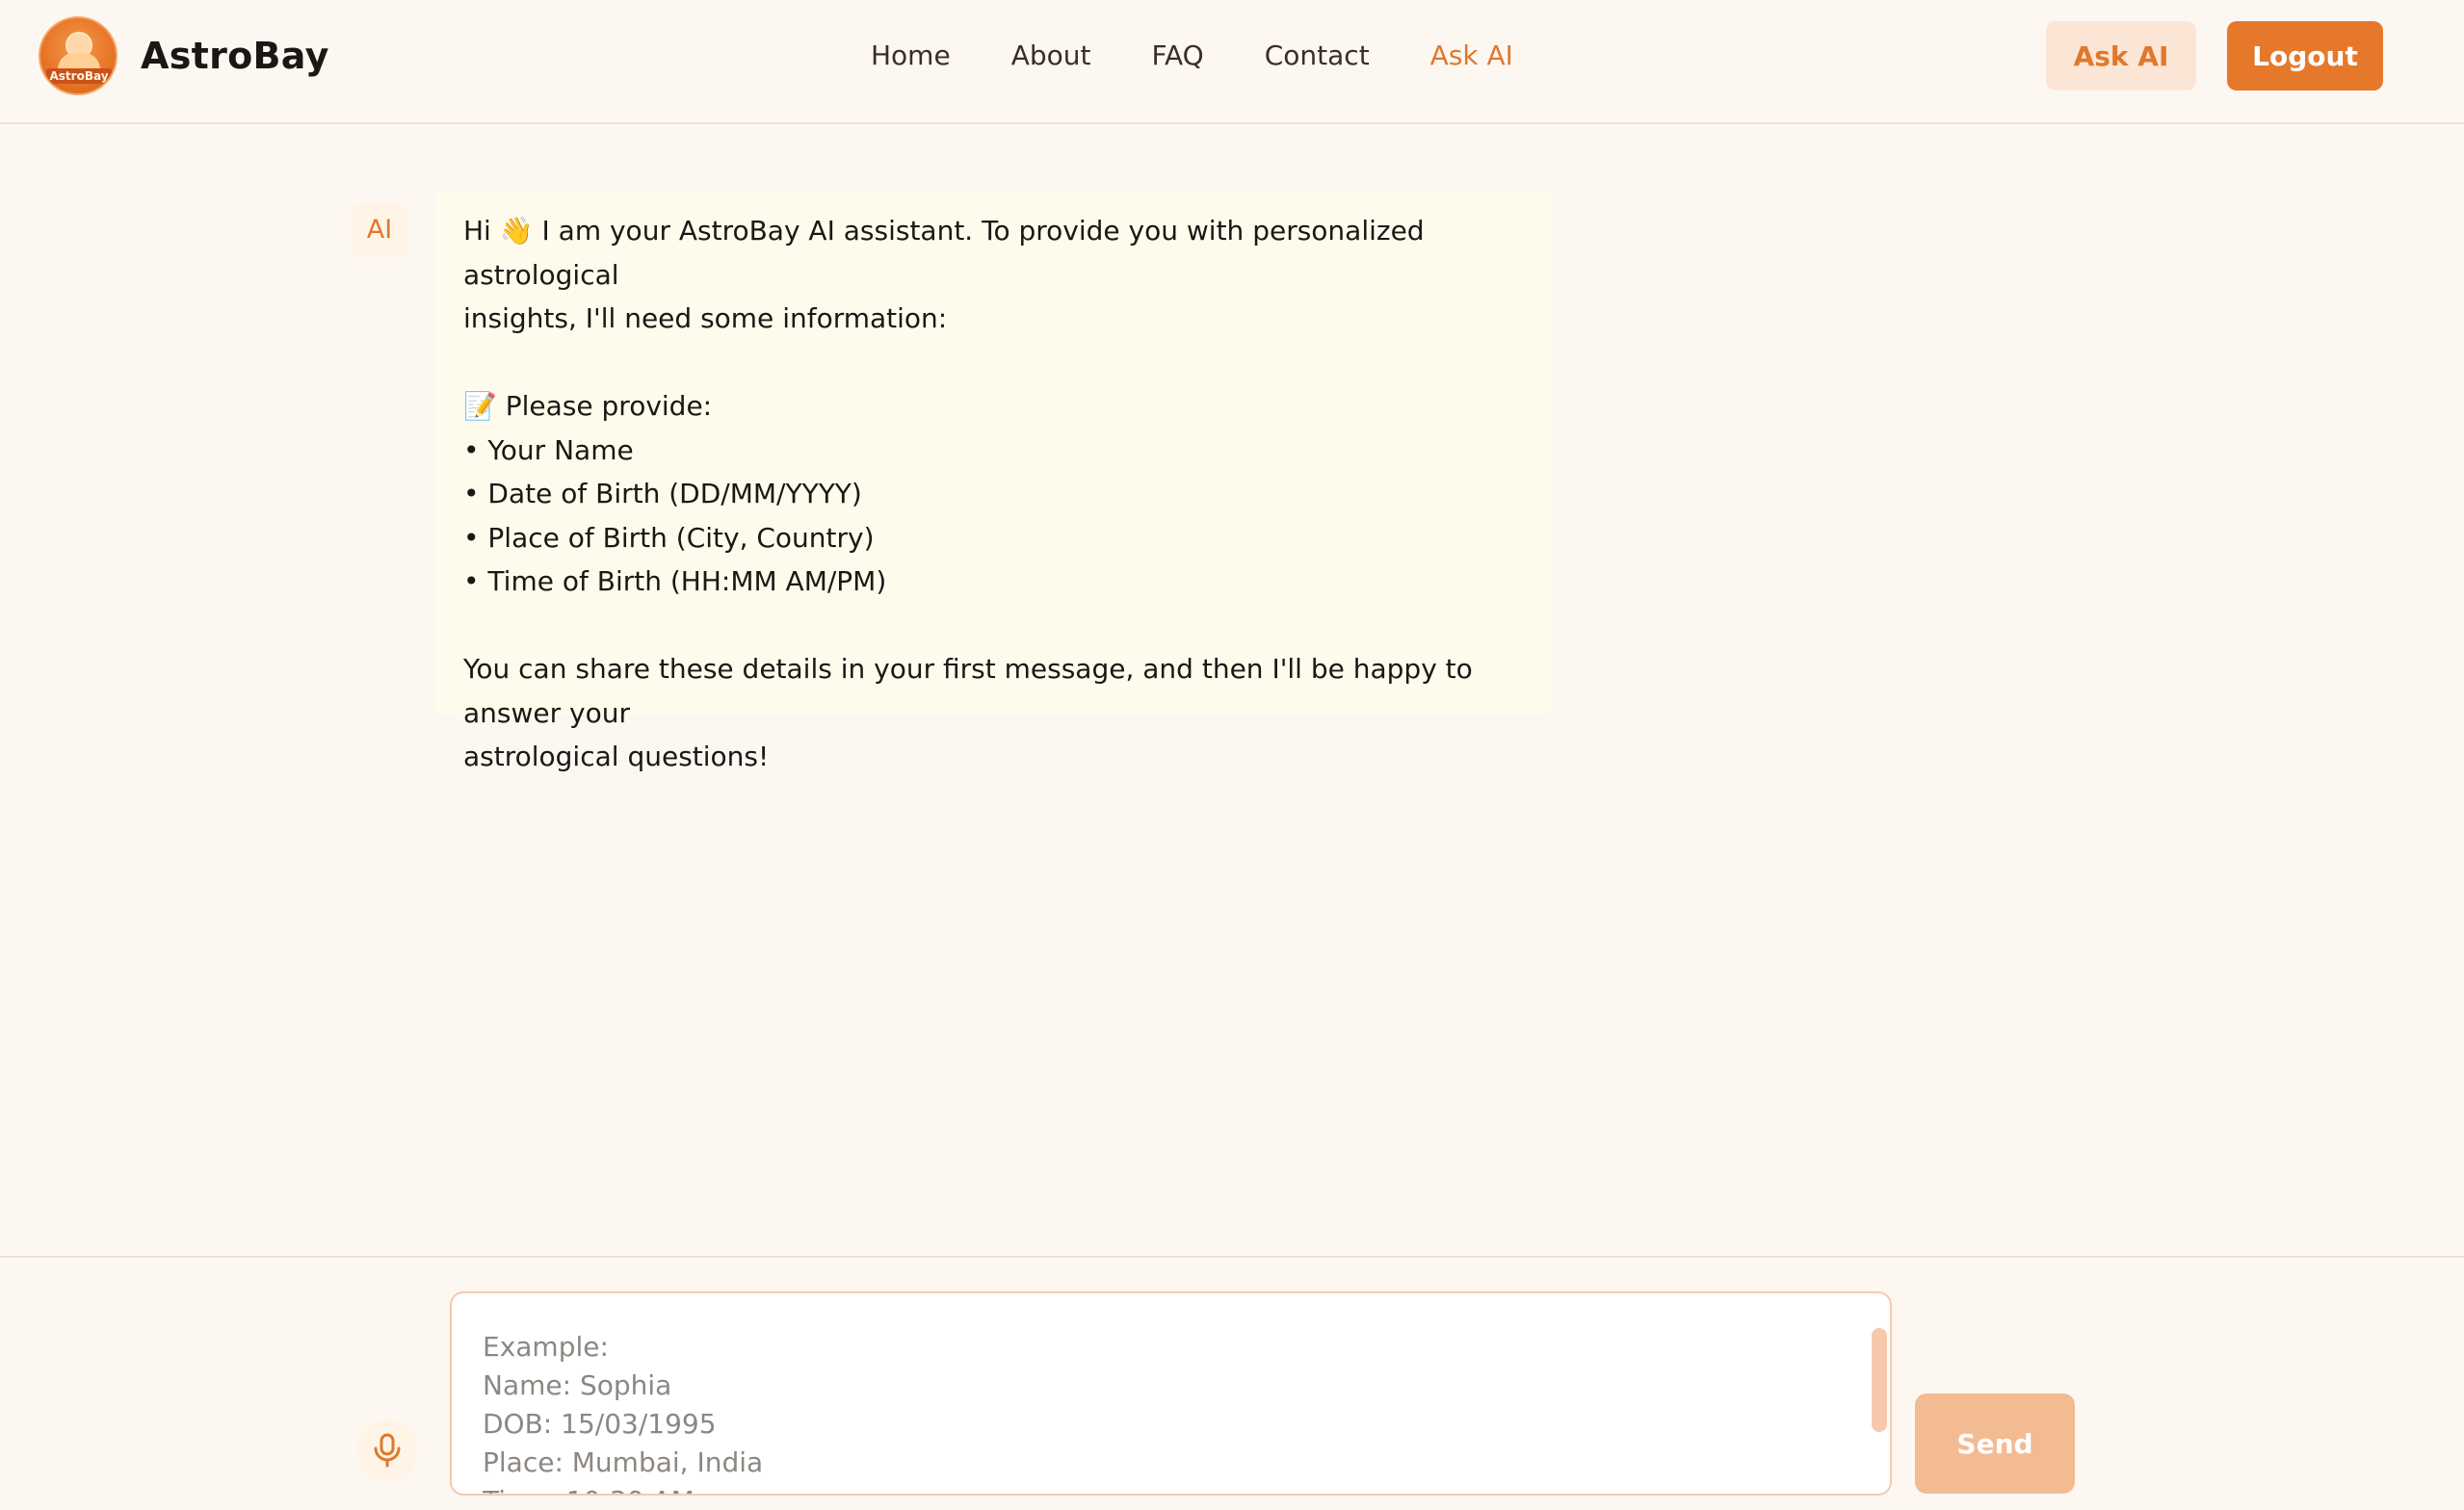 The width and height of the screenshot is (2464, 1510). What do you see at coordinates (1223, 56) in the screenshot?
I see `main-nav: Home About FAQ Contact Ask AI` at bounding box center [1223, 56].